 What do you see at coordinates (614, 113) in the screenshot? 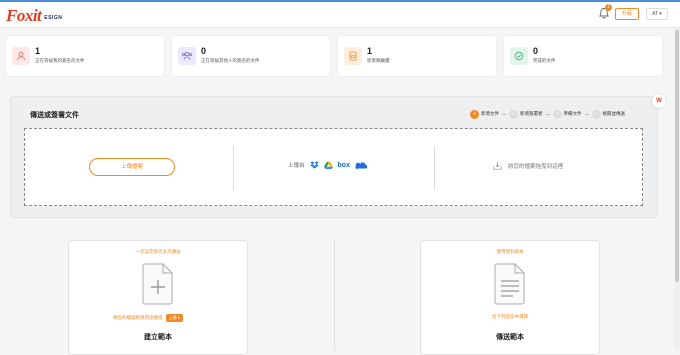
I see `step-label: 檢閱並傳送` at bounding box center [614, 113].